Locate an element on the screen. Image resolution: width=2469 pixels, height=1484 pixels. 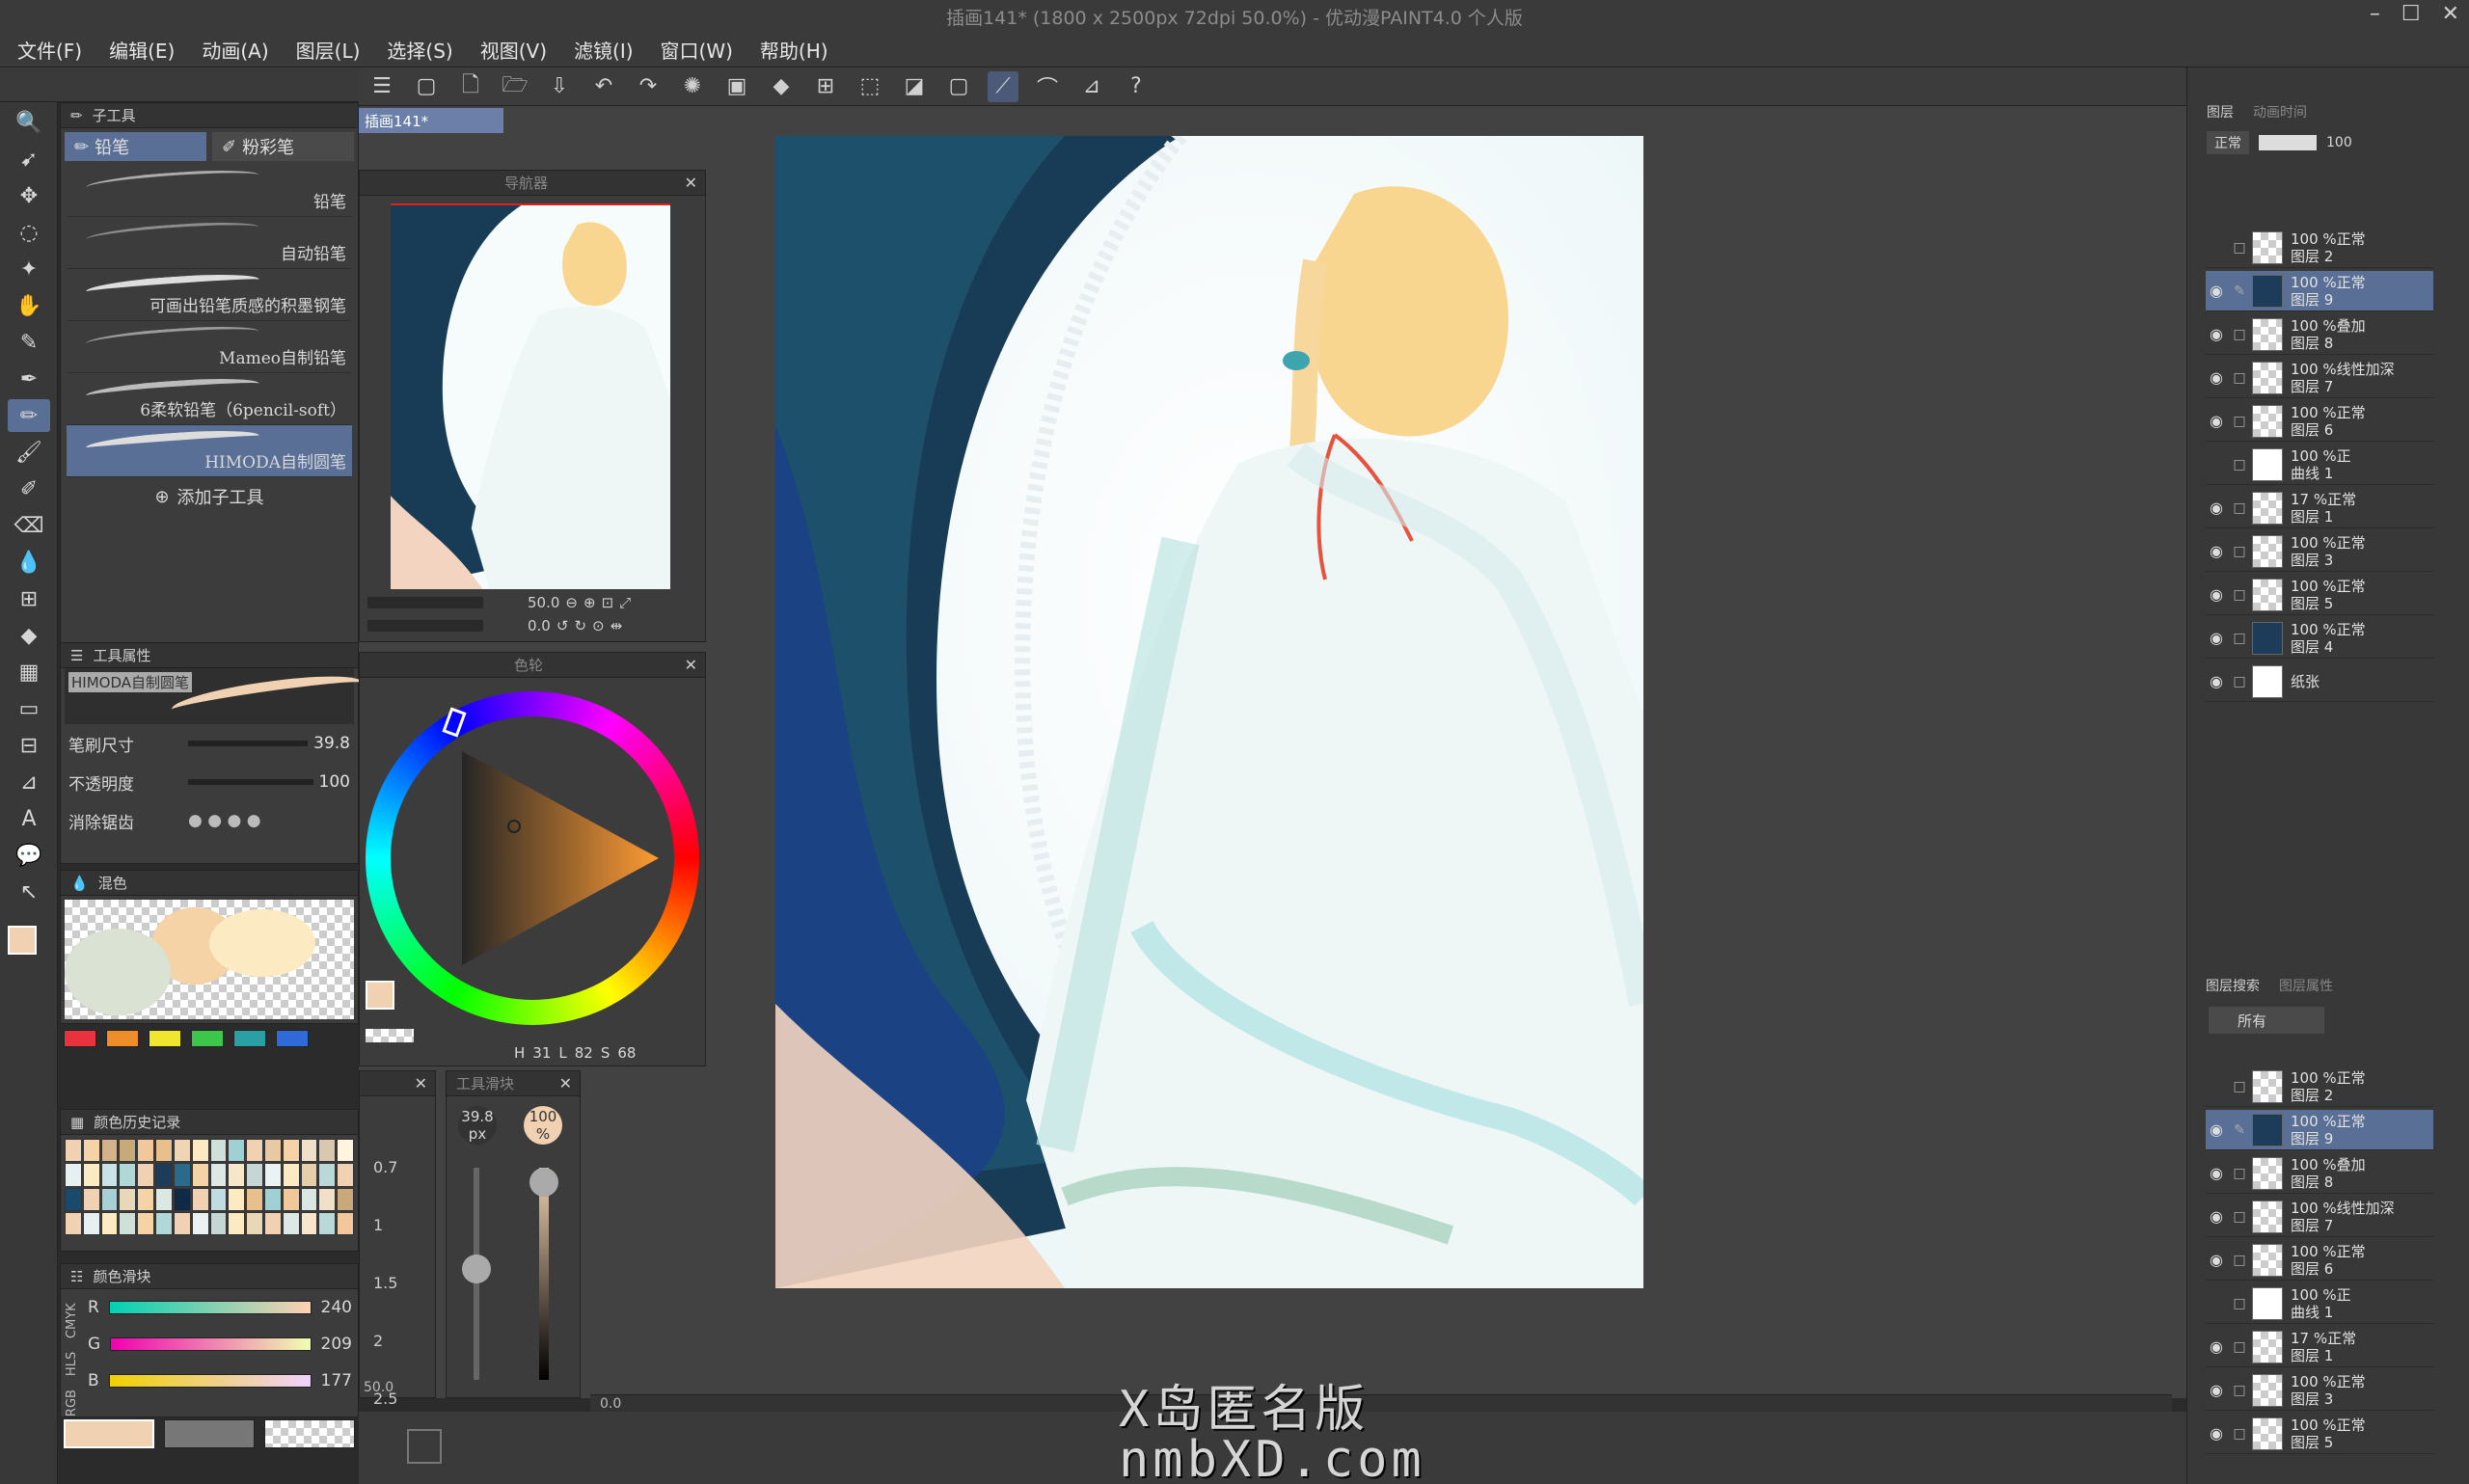
search-layer-row: ◉ □ 100 %正常 图层 5 is located at coordinates (2319, 1434).